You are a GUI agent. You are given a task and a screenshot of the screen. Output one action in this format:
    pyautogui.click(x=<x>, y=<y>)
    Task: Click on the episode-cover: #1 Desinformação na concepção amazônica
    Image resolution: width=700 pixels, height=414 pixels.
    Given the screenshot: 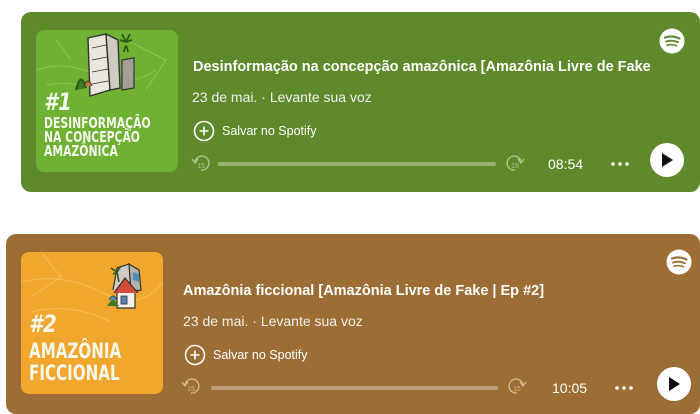 What is the action you would take?
    pyautogui.click(x=107, y=101)
    